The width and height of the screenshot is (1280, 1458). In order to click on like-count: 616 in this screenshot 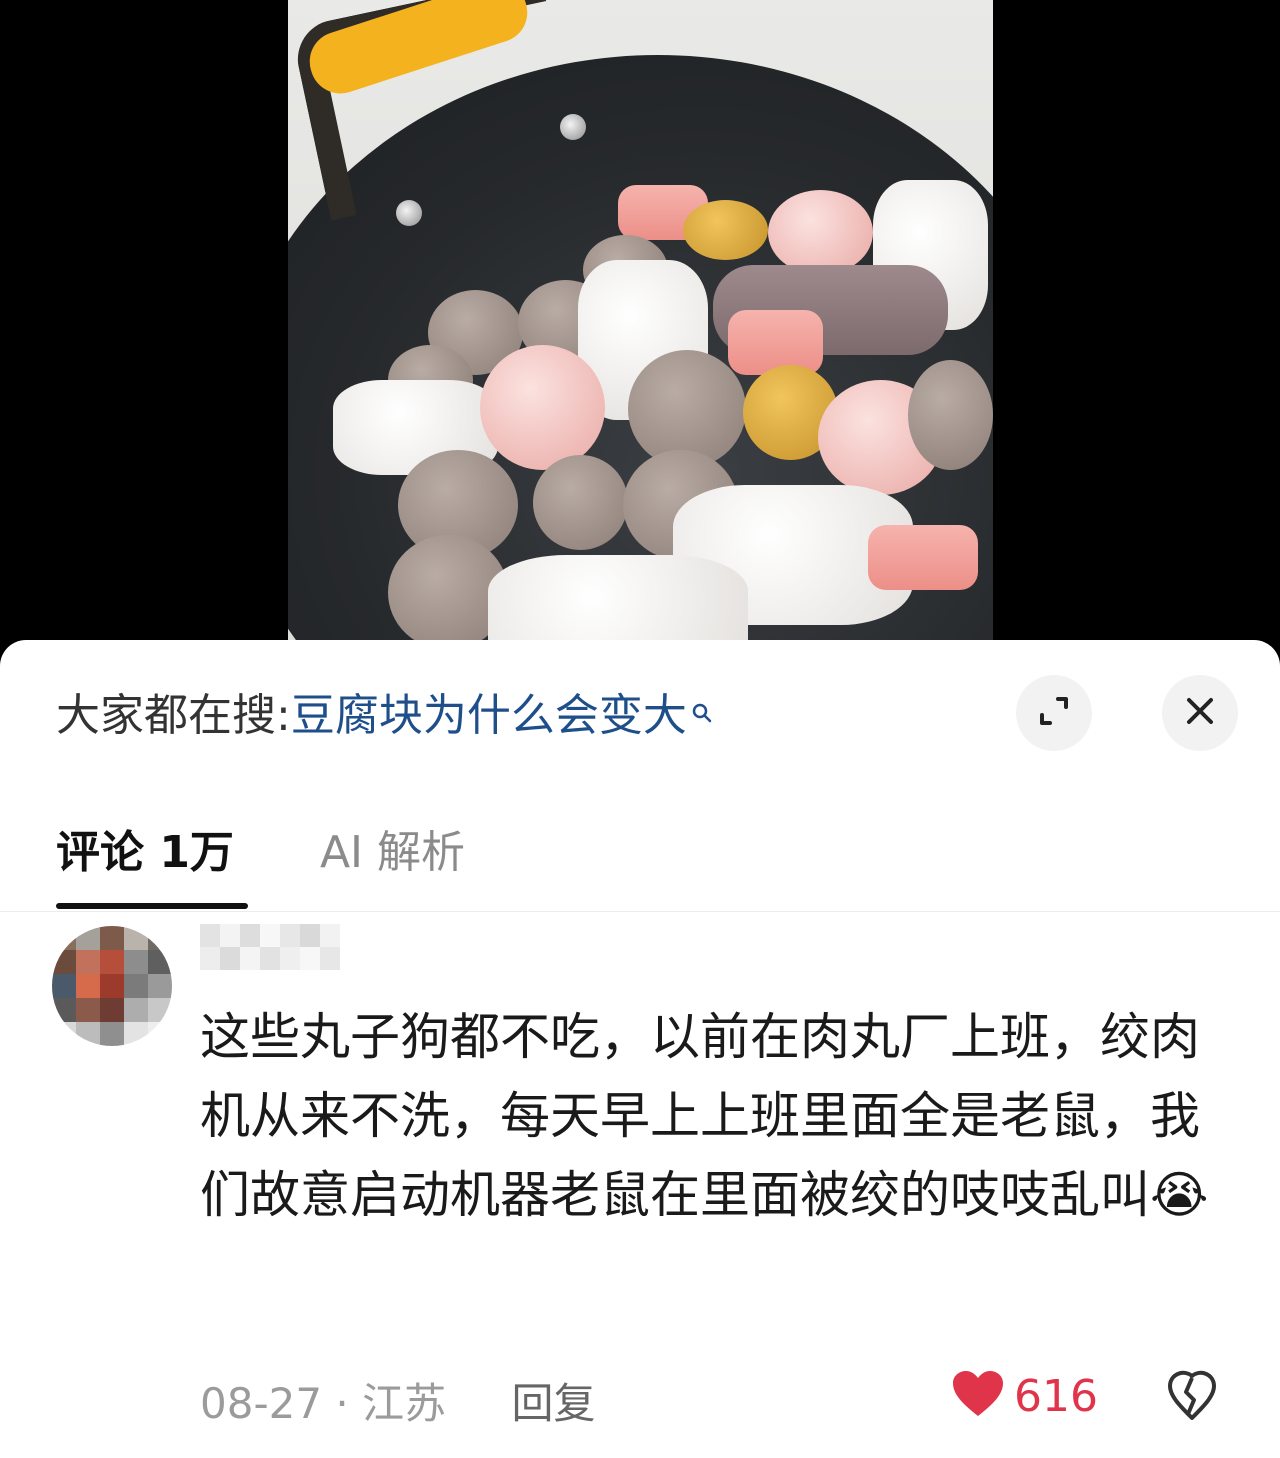, I will do `click(1056, 1396)`.